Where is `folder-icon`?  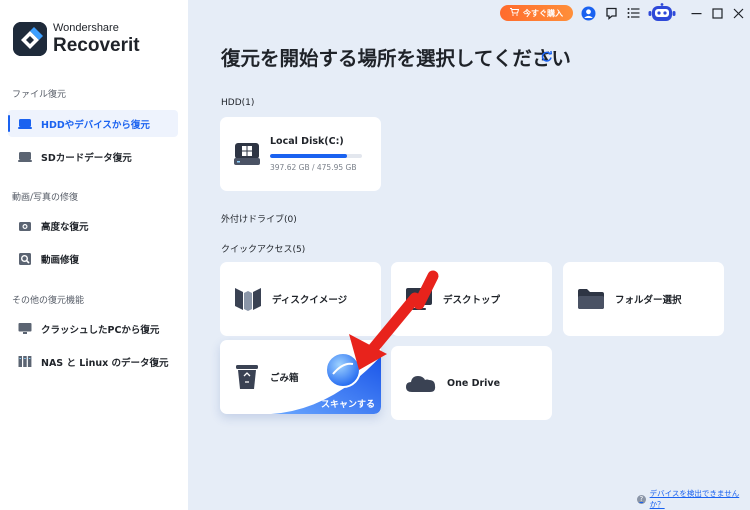
folder-icon is located at coordinates (591, 299).